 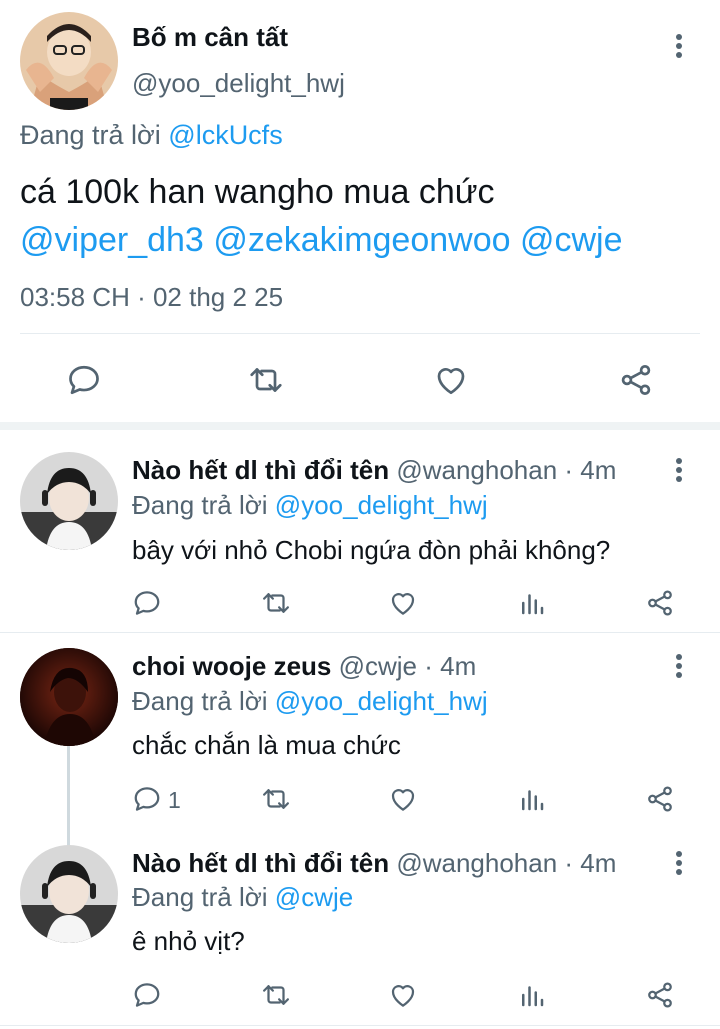 What do you see at coordinates (314, 897) in the screenshot?
I see `replying-to-link: @cwje` at bounding box center [314, 897].